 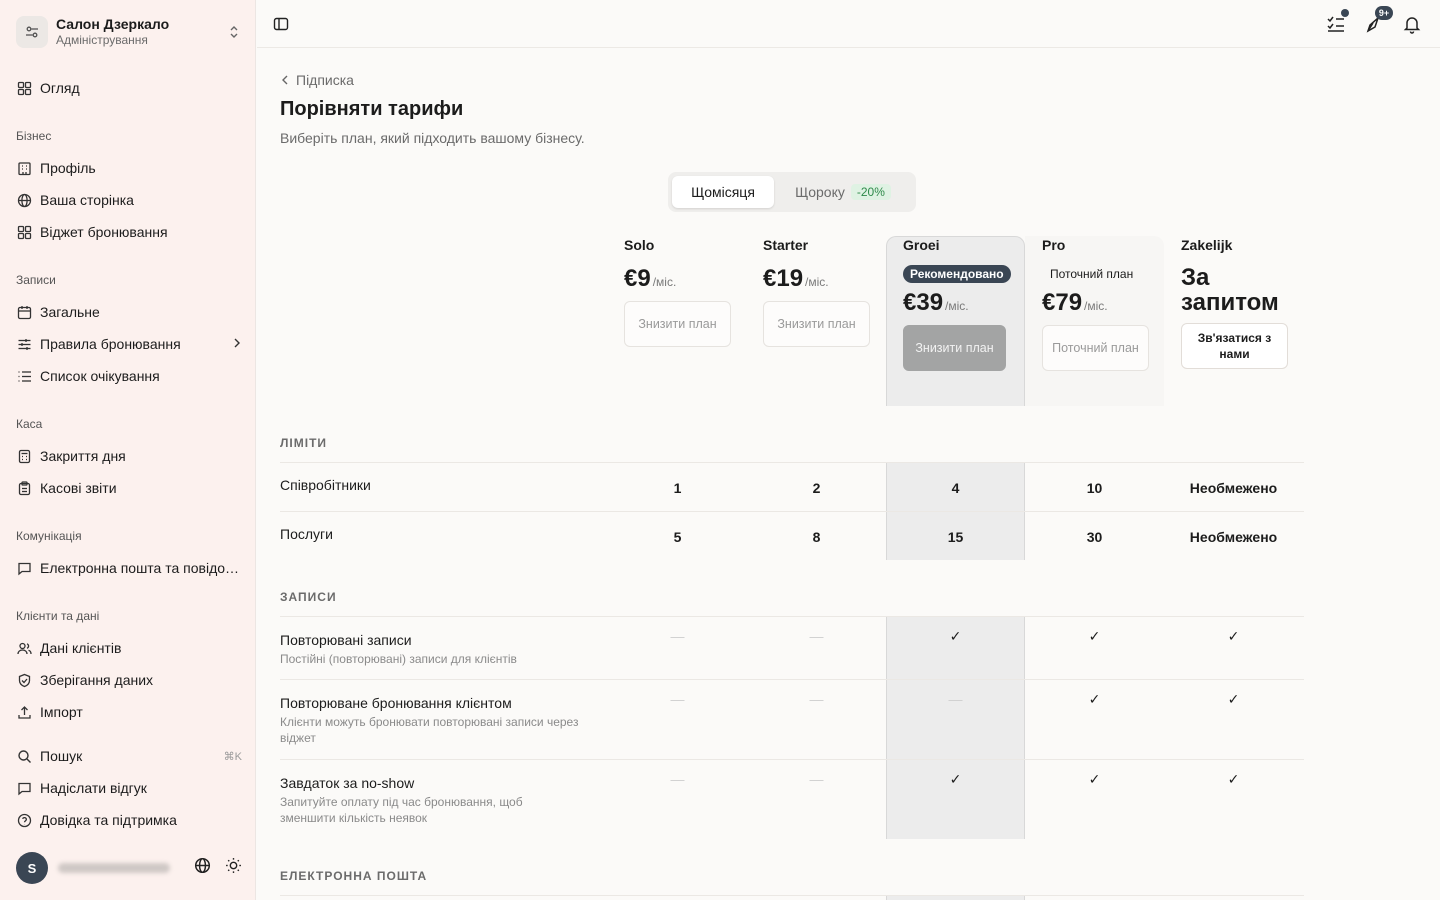 I want to click on cell-value: 10, so click(x=1094, y=488).